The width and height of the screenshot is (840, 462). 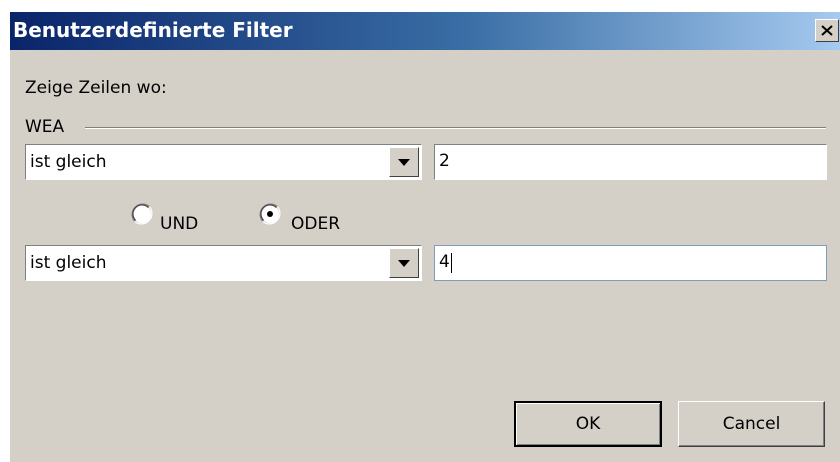 What do you see at coordinates (153, 30) in the screenshot?
I see `dialog-title: Benutzerdefinierte Filter` at bounding box center [153, 30].